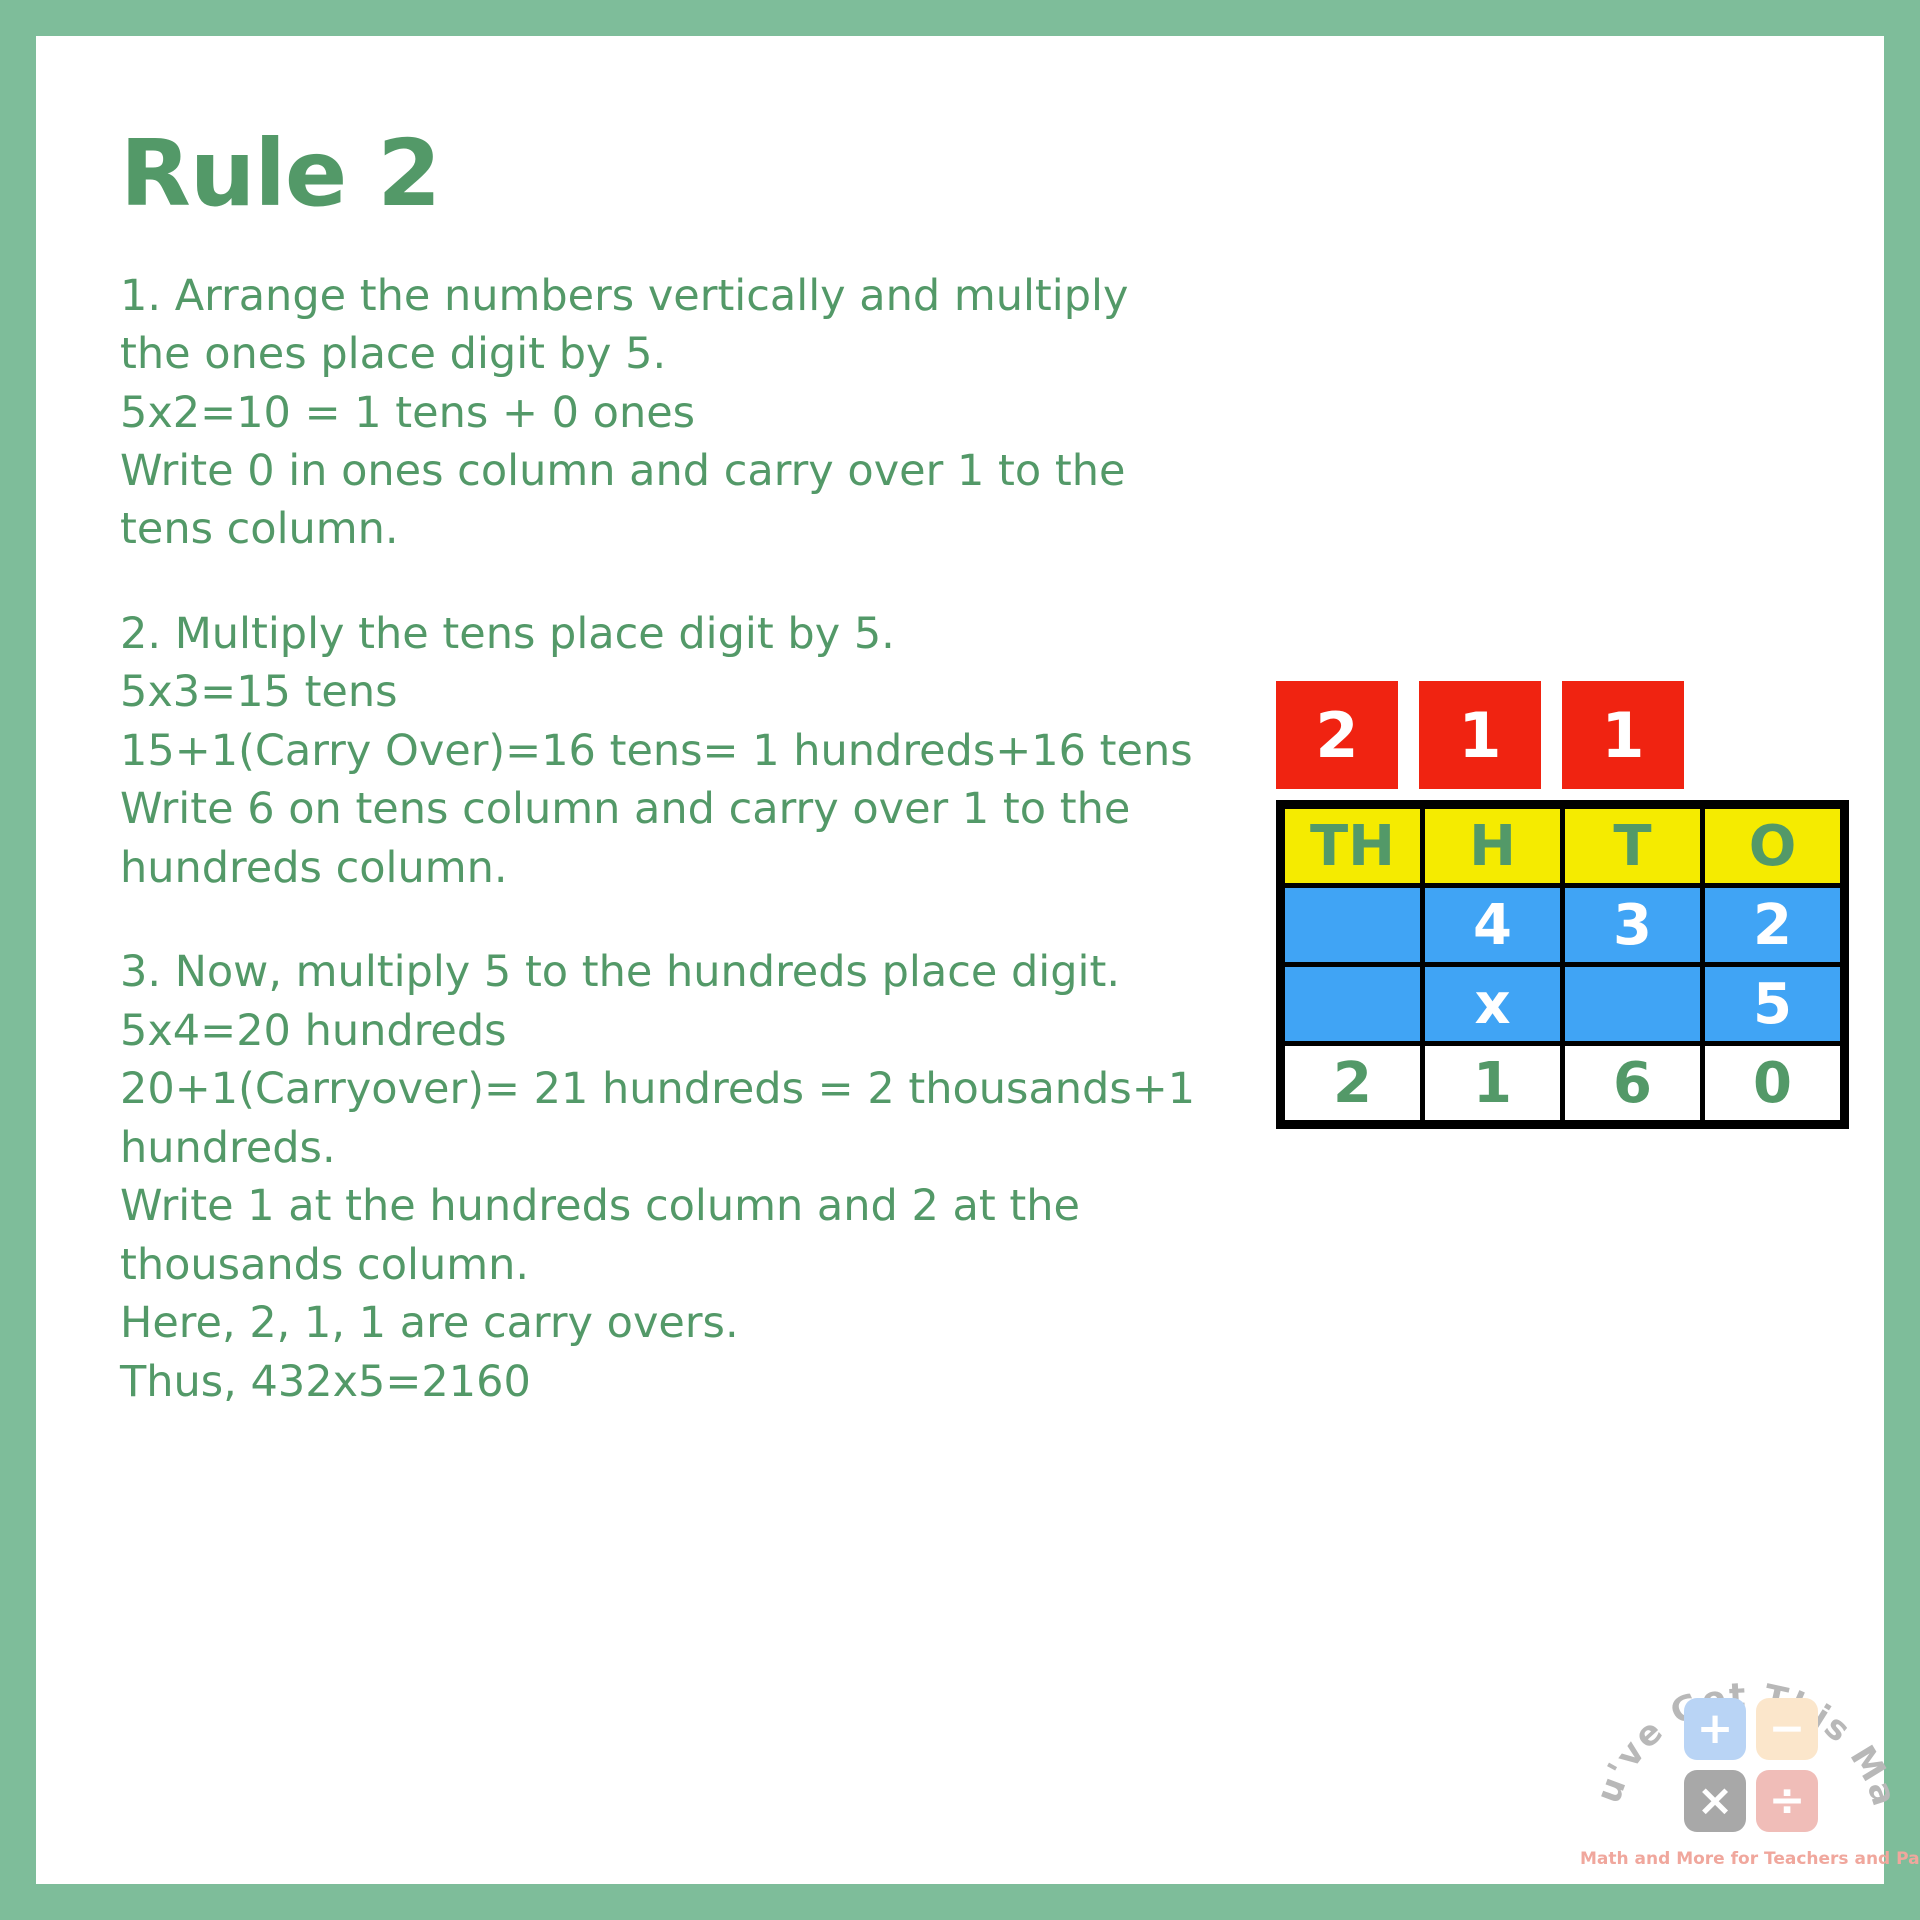  What do you see at coordinates (1492, 925) in the screenshot?
I see `multiplicand-cell-h: 4` at bounding box center [1492, 925].